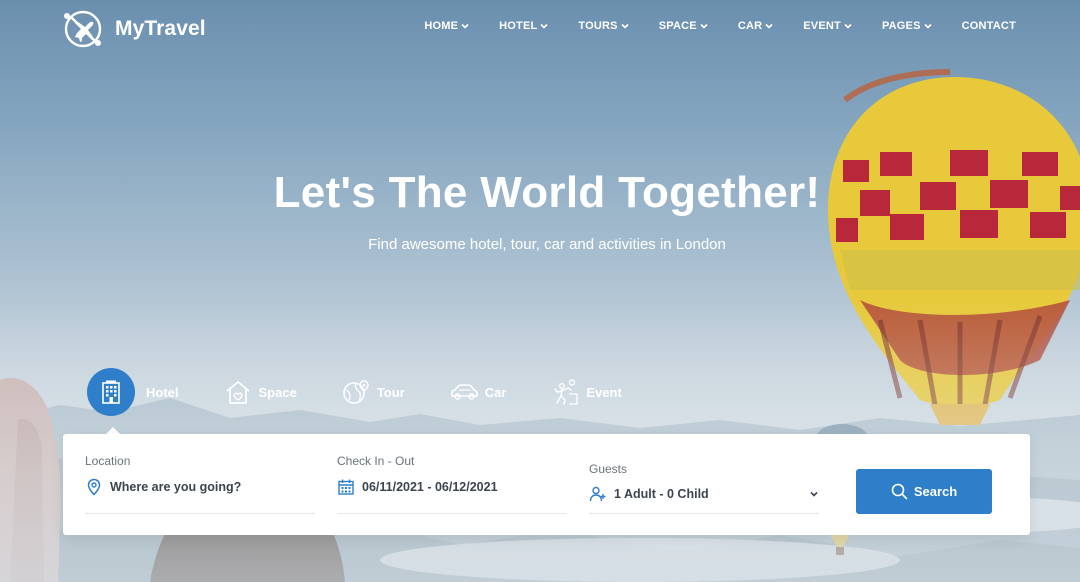 This screenshot has width=1080, height=582. I want to click on nav-item-hotel: HOTEL, so click(523, 26).